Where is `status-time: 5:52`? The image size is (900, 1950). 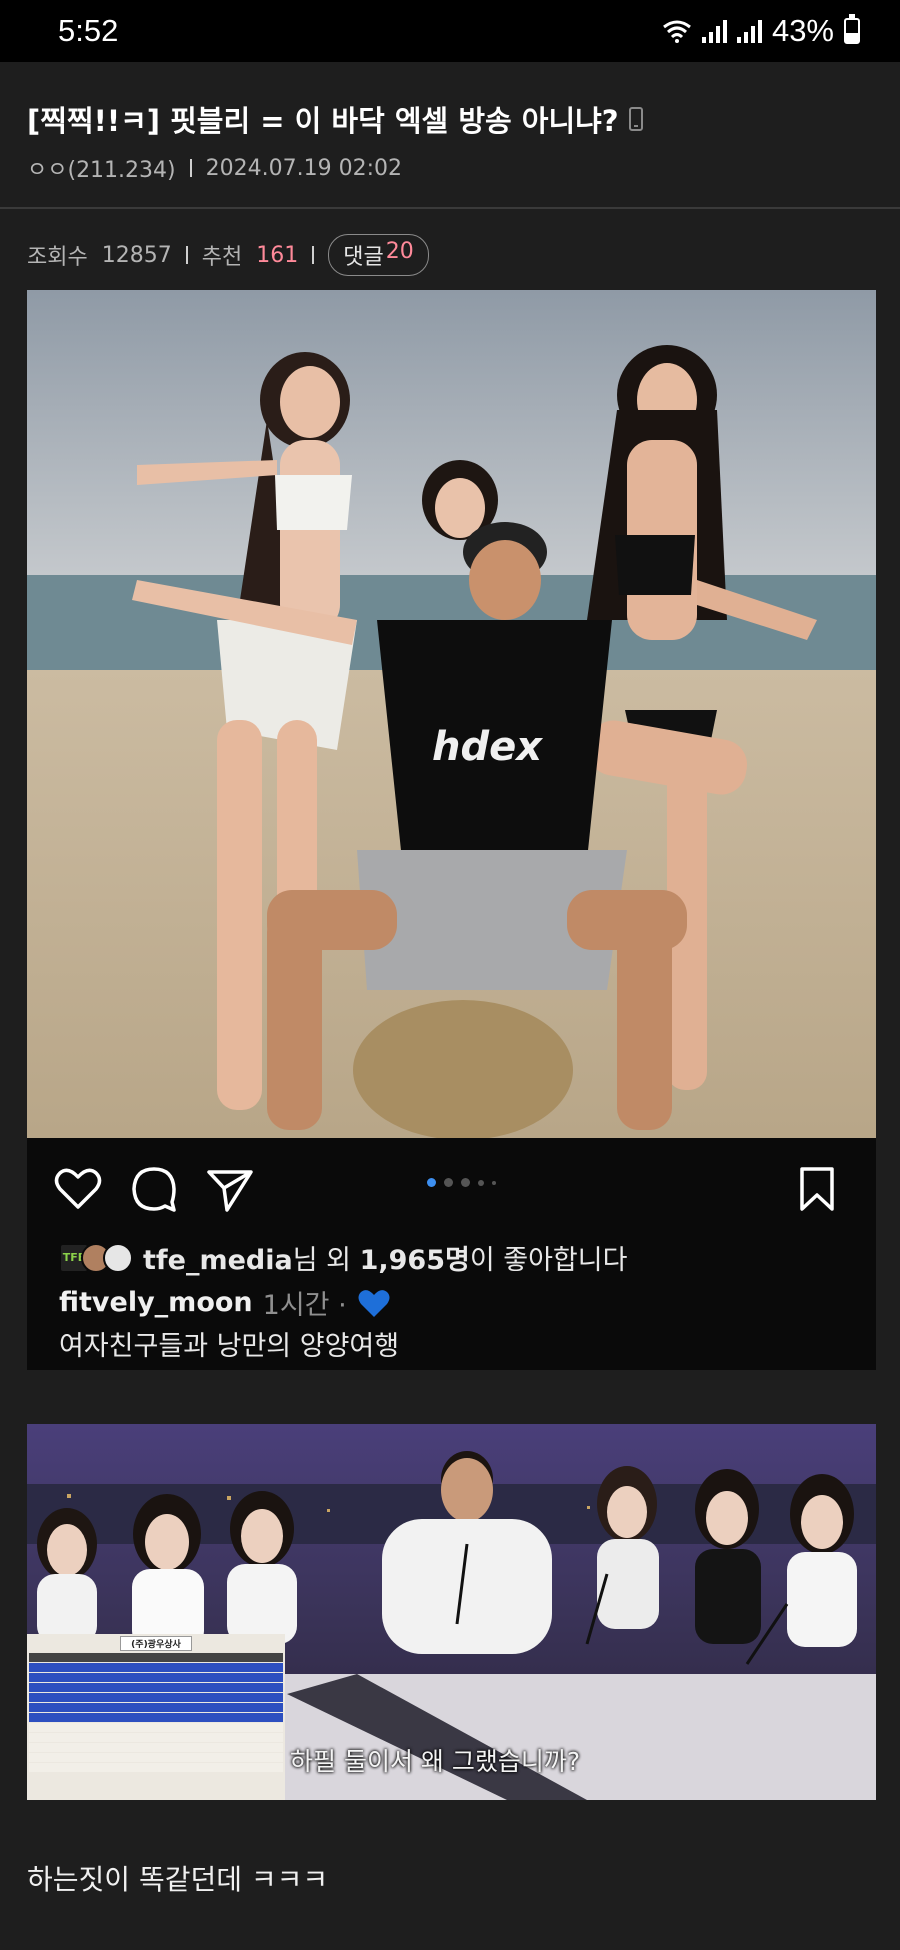 status-time: 5:52 is located at coordinates (88, 30).